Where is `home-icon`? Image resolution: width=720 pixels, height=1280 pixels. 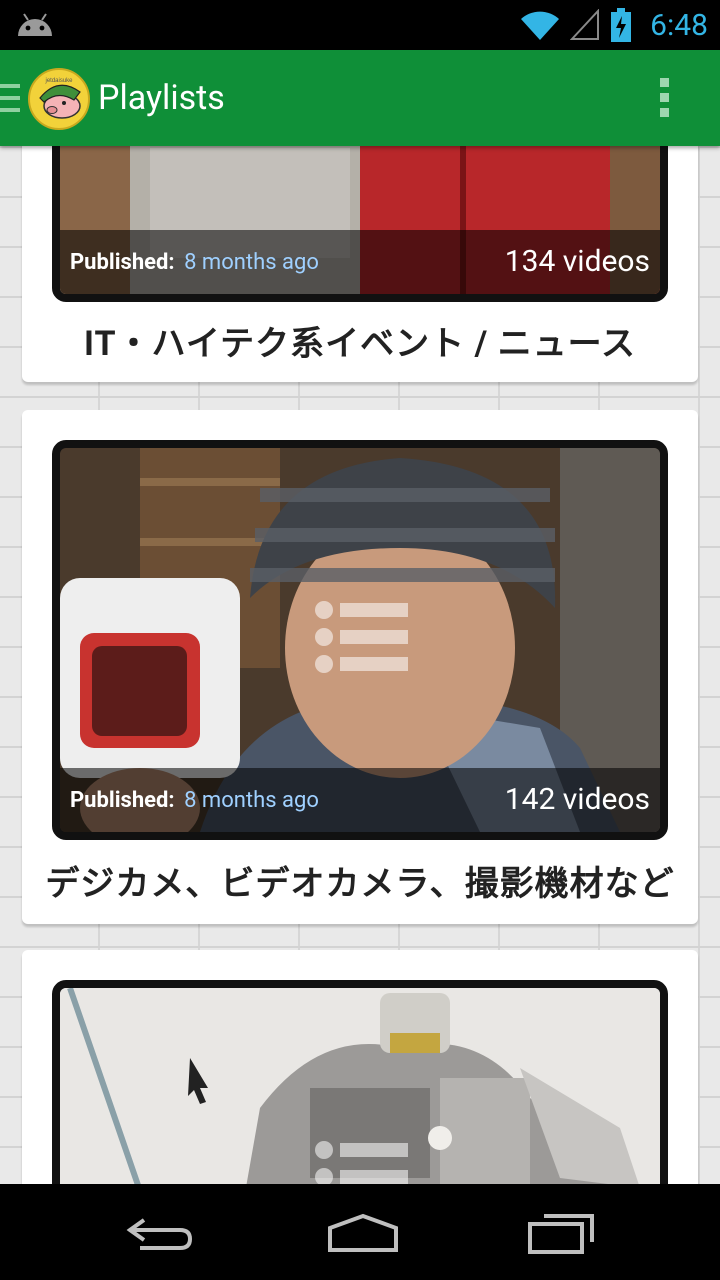
home-icon is located at coordinates (361, 1233).